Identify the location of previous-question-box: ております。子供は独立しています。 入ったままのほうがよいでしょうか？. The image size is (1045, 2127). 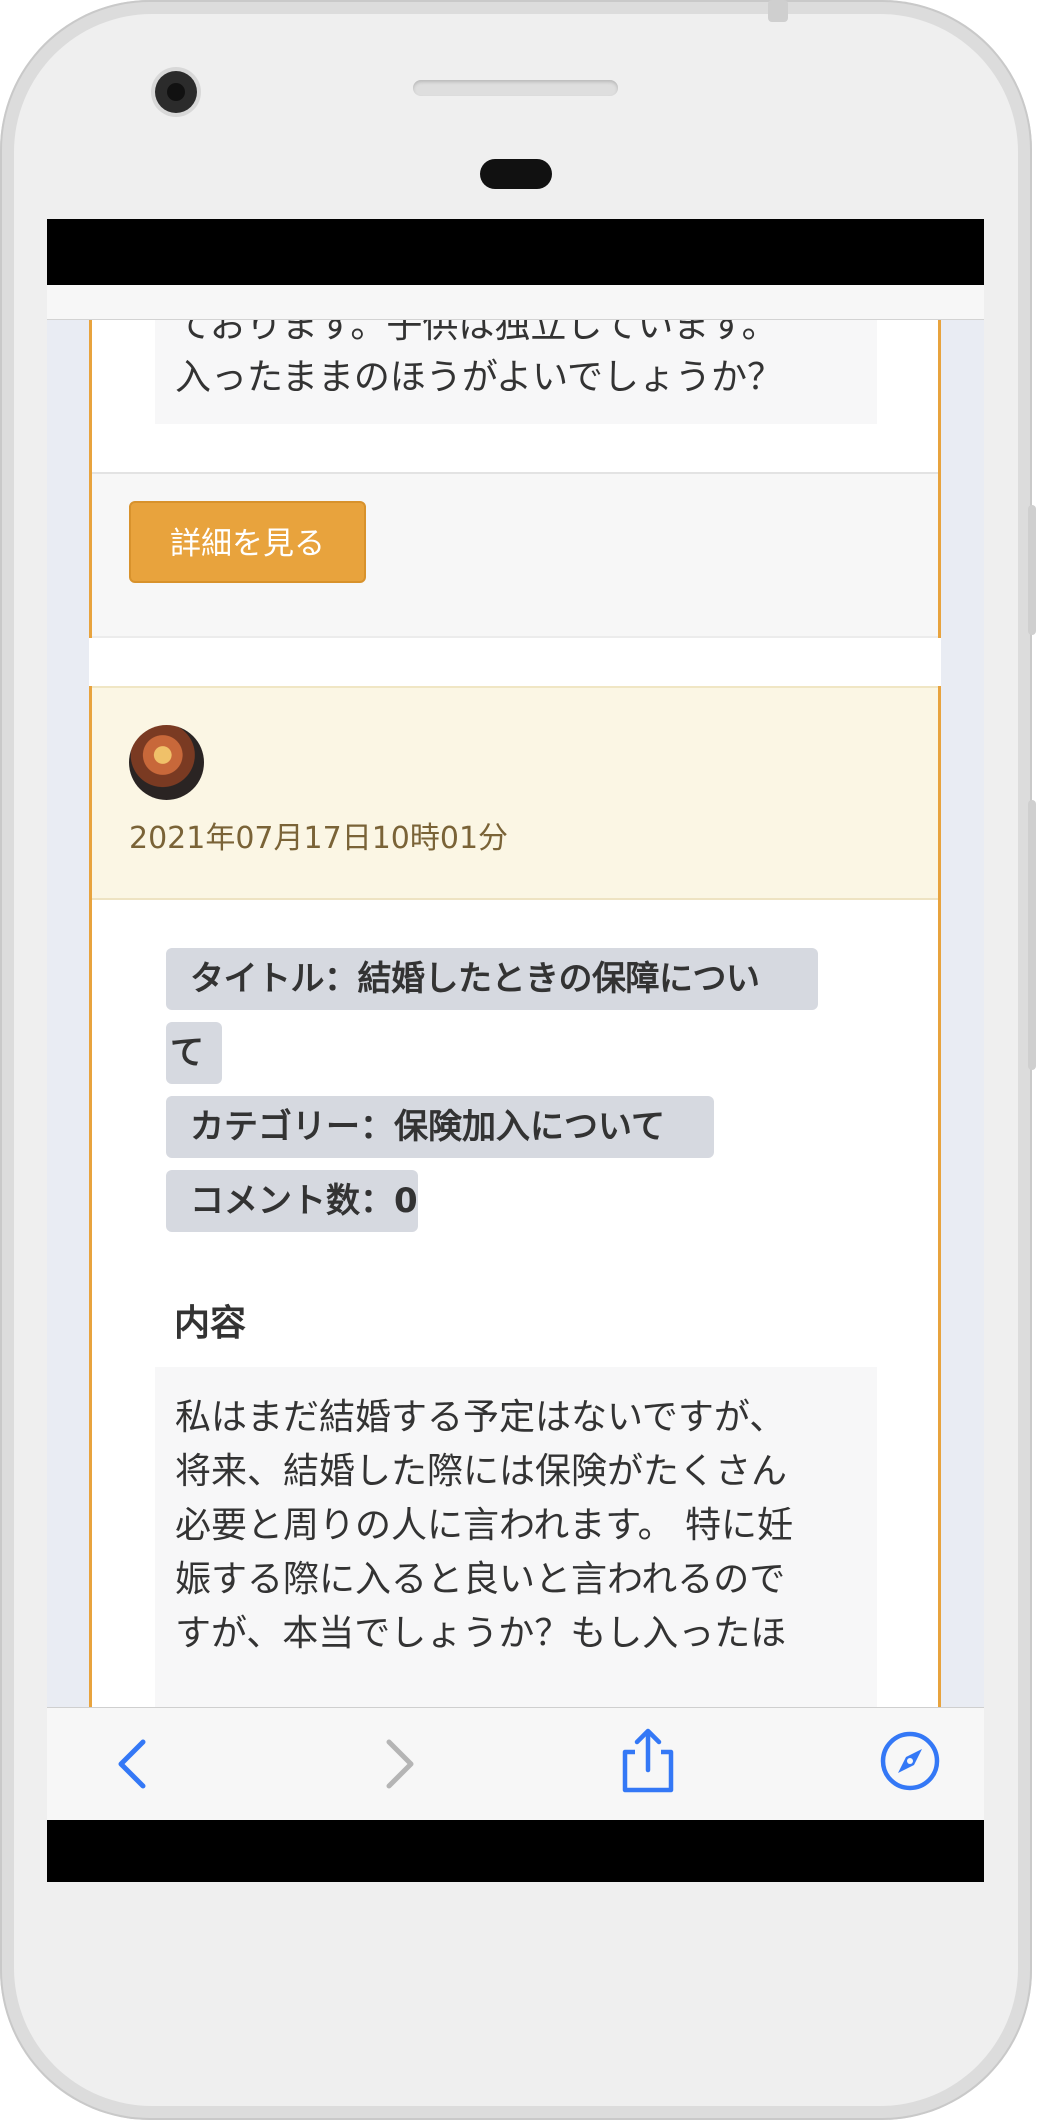
(516, 372).